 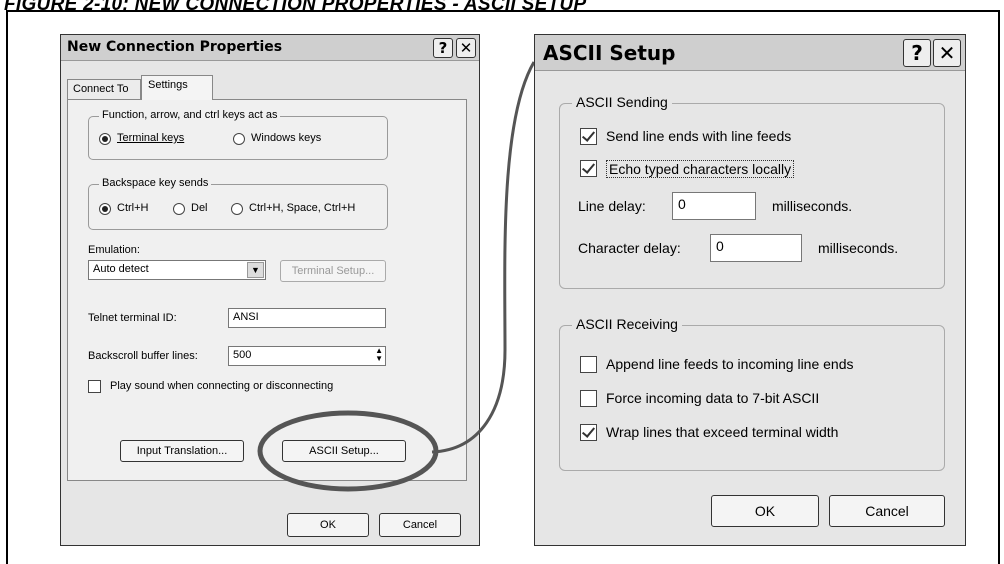 I want to click on del-radio, so click(x=179, y=209).